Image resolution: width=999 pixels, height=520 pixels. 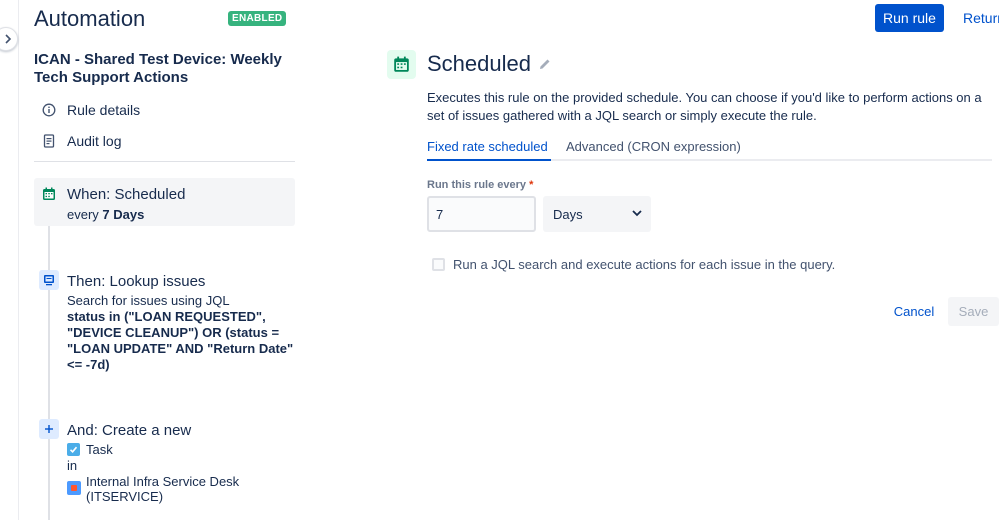 I want to click on trigger-step-summary: every 7 Days, so click(x=105, y=214).